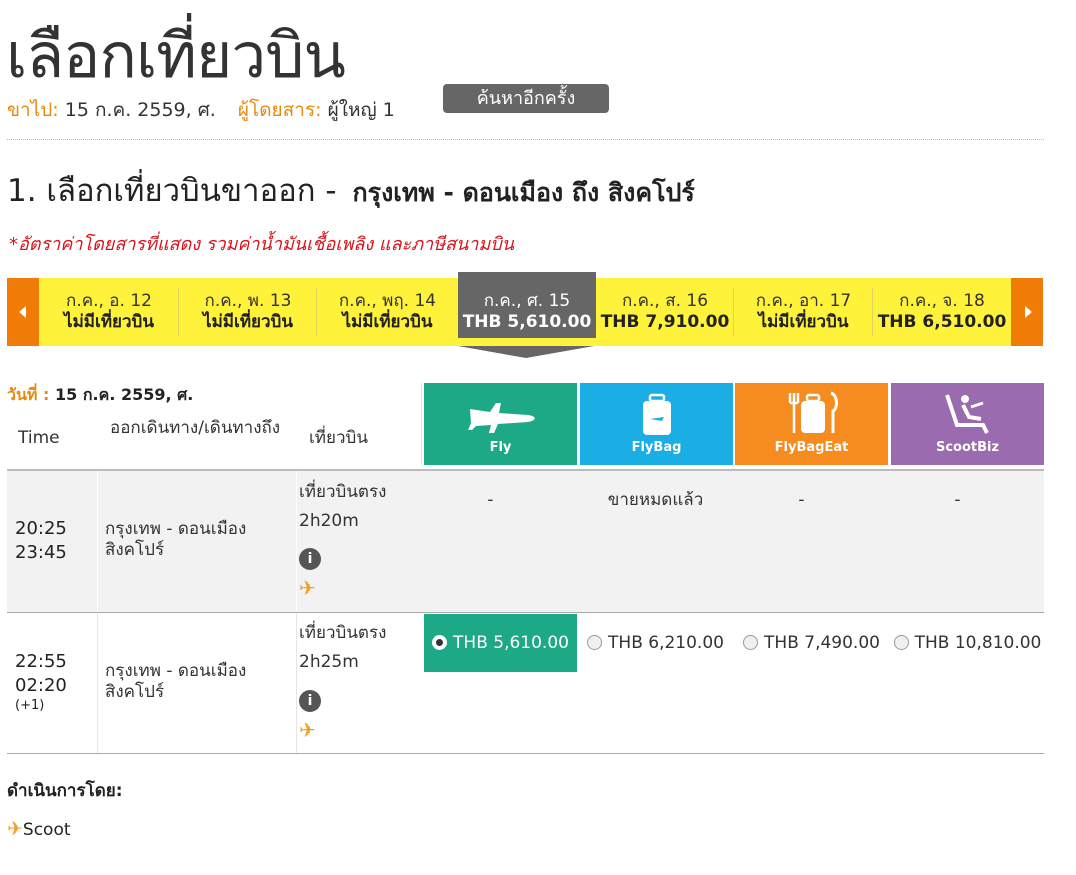  Describe the element at coordinates (28, 394) in the screenshot. I see `table-date-label: วันที่ :` at that location.